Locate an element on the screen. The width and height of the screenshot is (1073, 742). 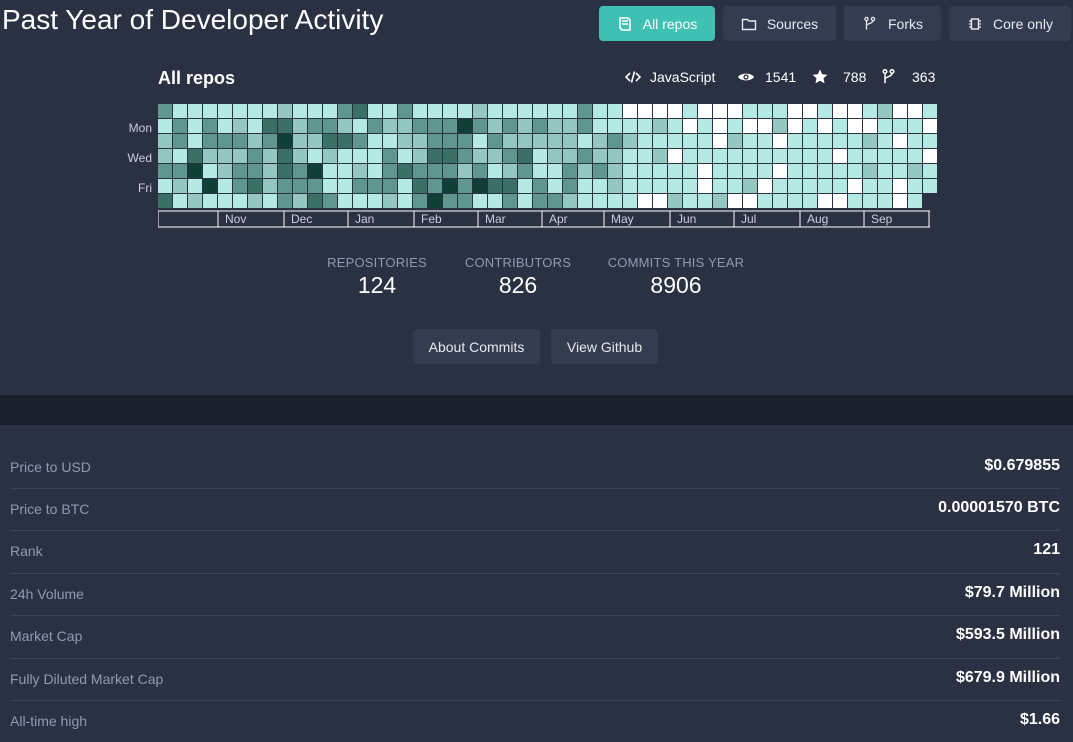
row-label: 24h Volume is located at coordinates (47, 594).